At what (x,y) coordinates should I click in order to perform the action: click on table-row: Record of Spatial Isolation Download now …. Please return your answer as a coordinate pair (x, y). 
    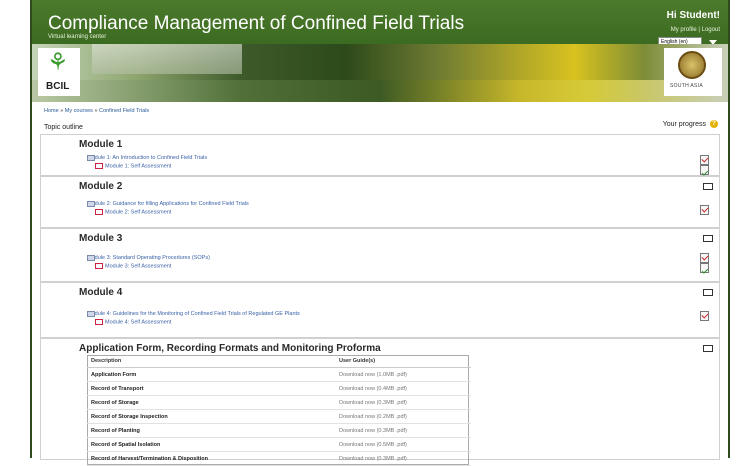
    Looking at the image, I should click on (279, 444).